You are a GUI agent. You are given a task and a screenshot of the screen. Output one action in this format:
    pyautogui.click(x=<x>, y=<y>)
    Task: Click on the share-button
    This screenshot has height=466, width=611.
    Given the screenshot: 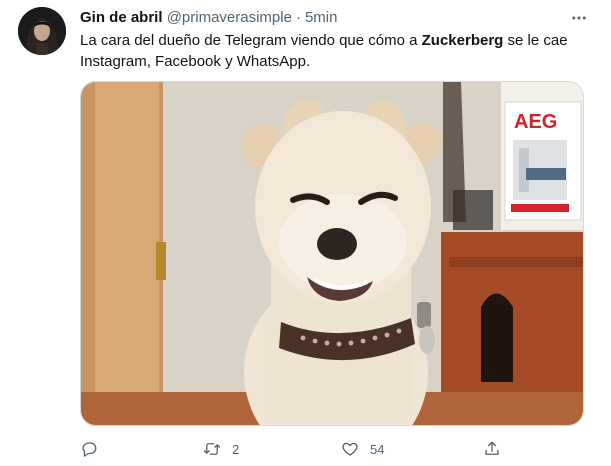 What is the action you would take?
    pyautogui.click(x=492, y=449)
    